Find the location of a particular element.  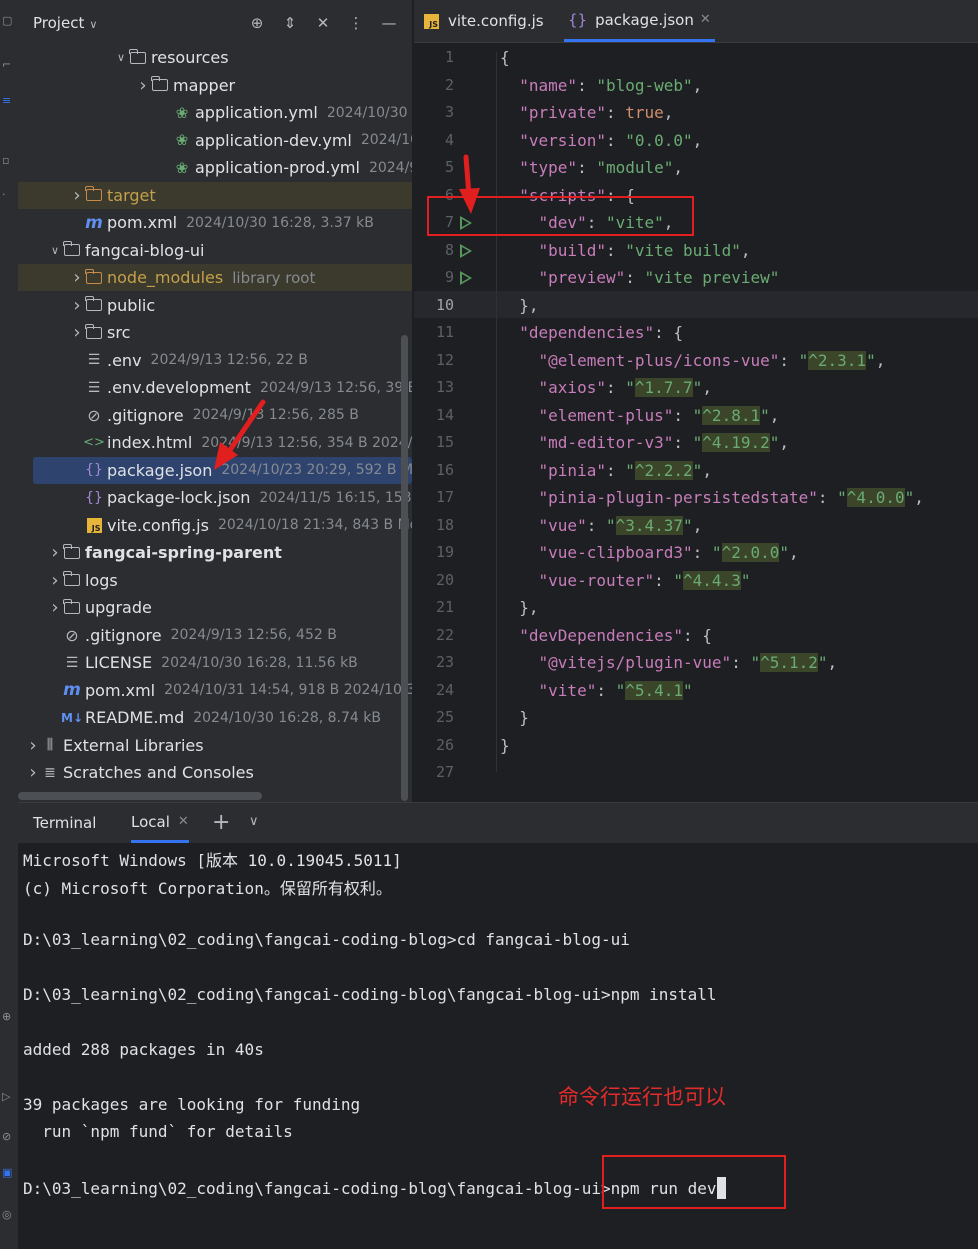

annotation-arrows is located at coordinates (347, 312).